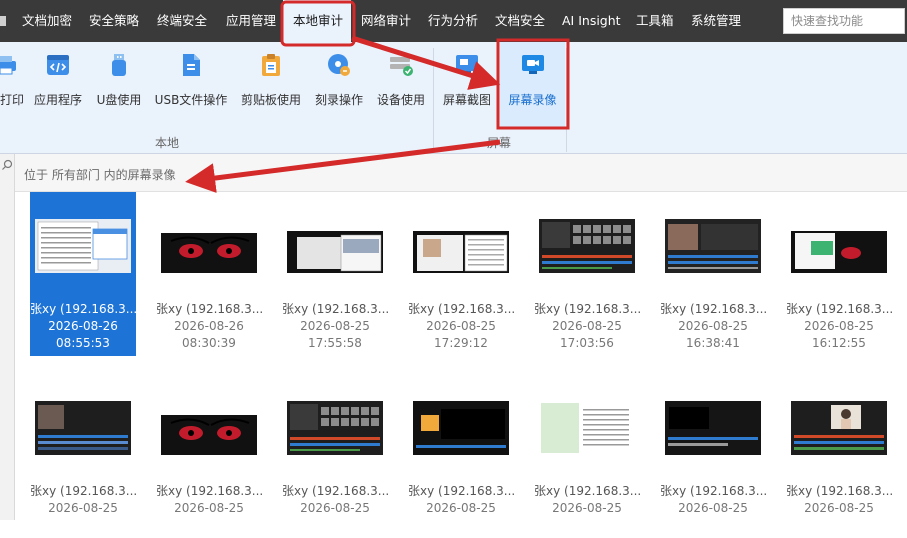 This screenshot has width=907, height=538. I want to click on menu-toolbox: 工具箱, so click(655, 21).